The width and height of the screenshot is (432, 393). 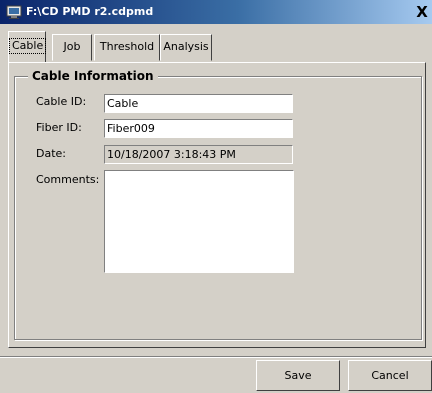 I want to click on tab-cable-label: Cable, so click(x=28, y=46).